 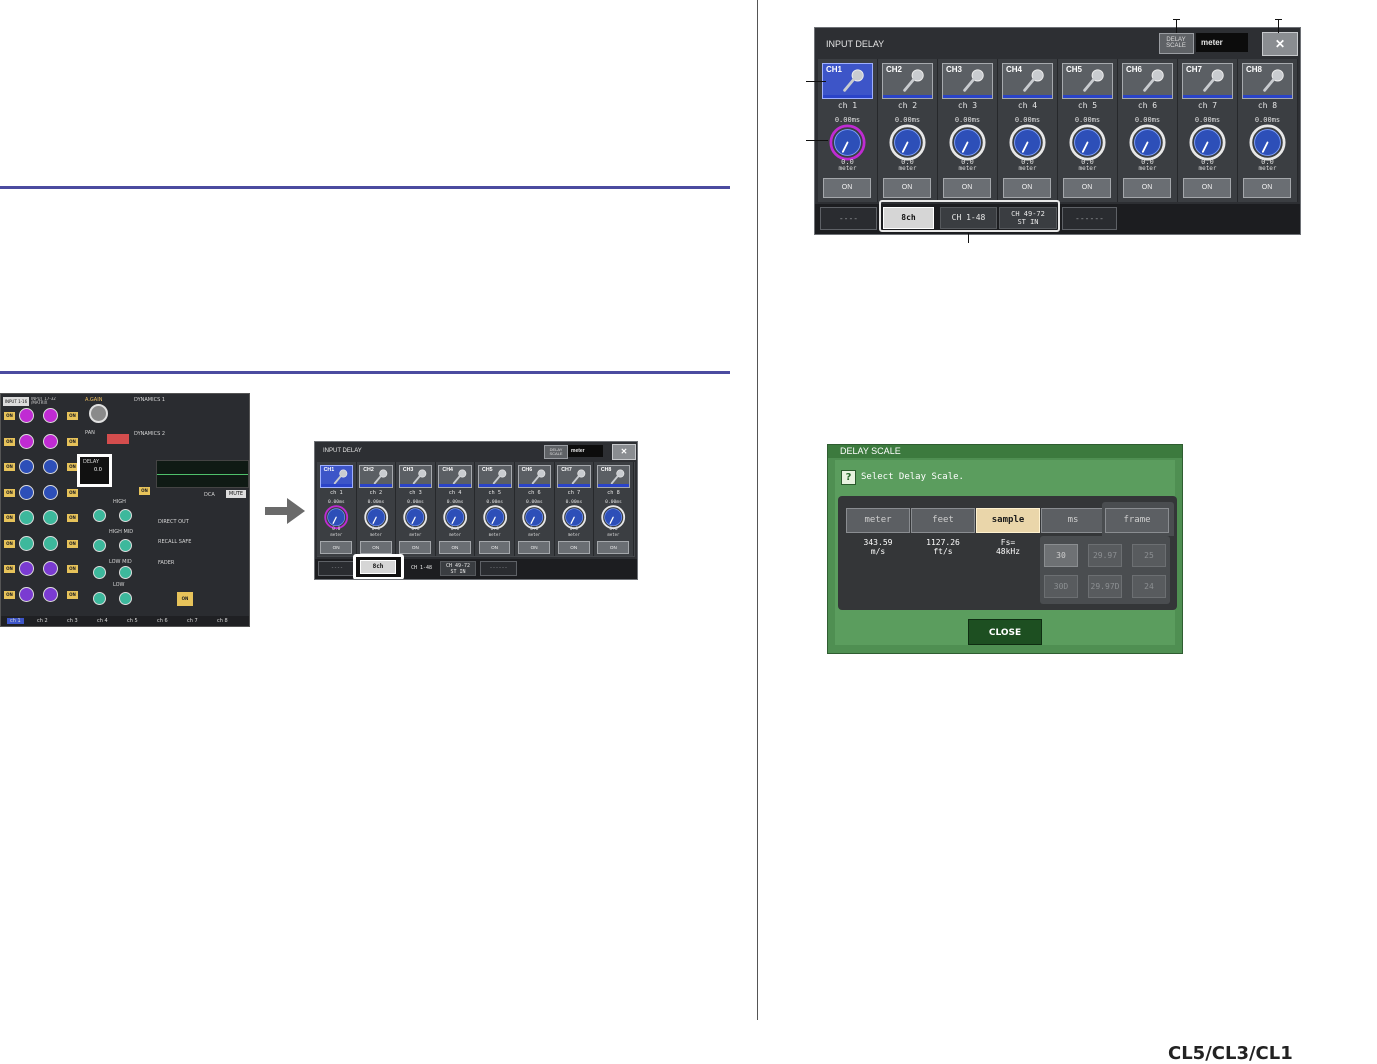 What do you see at coordinates (908, 218) in the screenshot?
I see `8ch-button: 8ch` at bounding box center [908, 218].